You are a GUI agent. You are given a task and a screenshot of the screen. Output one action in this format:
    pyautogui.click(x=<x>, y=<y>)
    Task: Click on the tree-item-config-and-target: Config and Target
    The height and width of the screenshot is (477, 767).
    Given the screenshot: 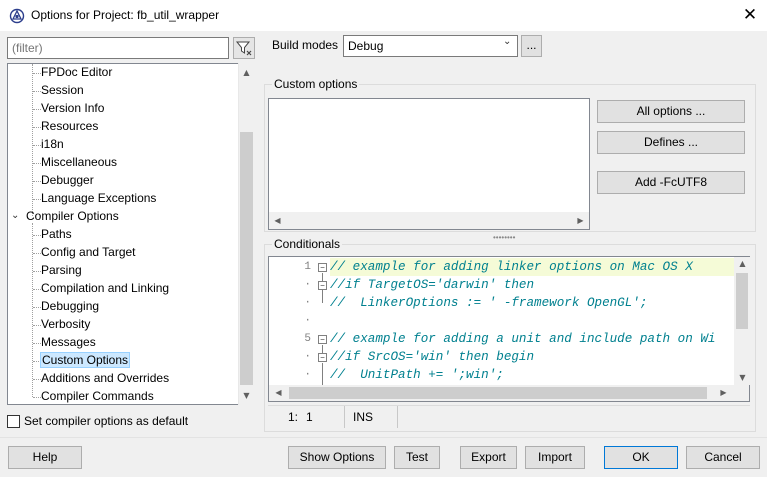 What is the action you would take?
    pyautogui.click(x=88, y=252)
    